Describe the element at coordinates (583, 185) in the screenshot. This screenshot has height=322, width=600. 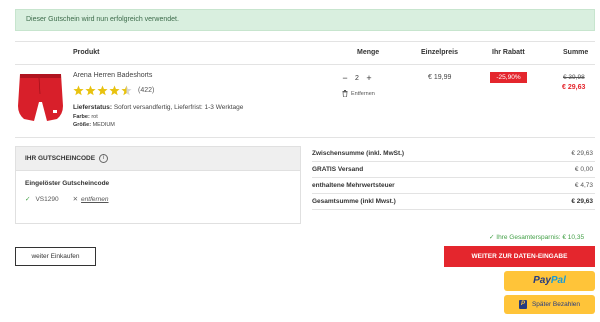
I see `tax-value: € 4,73` at that location.